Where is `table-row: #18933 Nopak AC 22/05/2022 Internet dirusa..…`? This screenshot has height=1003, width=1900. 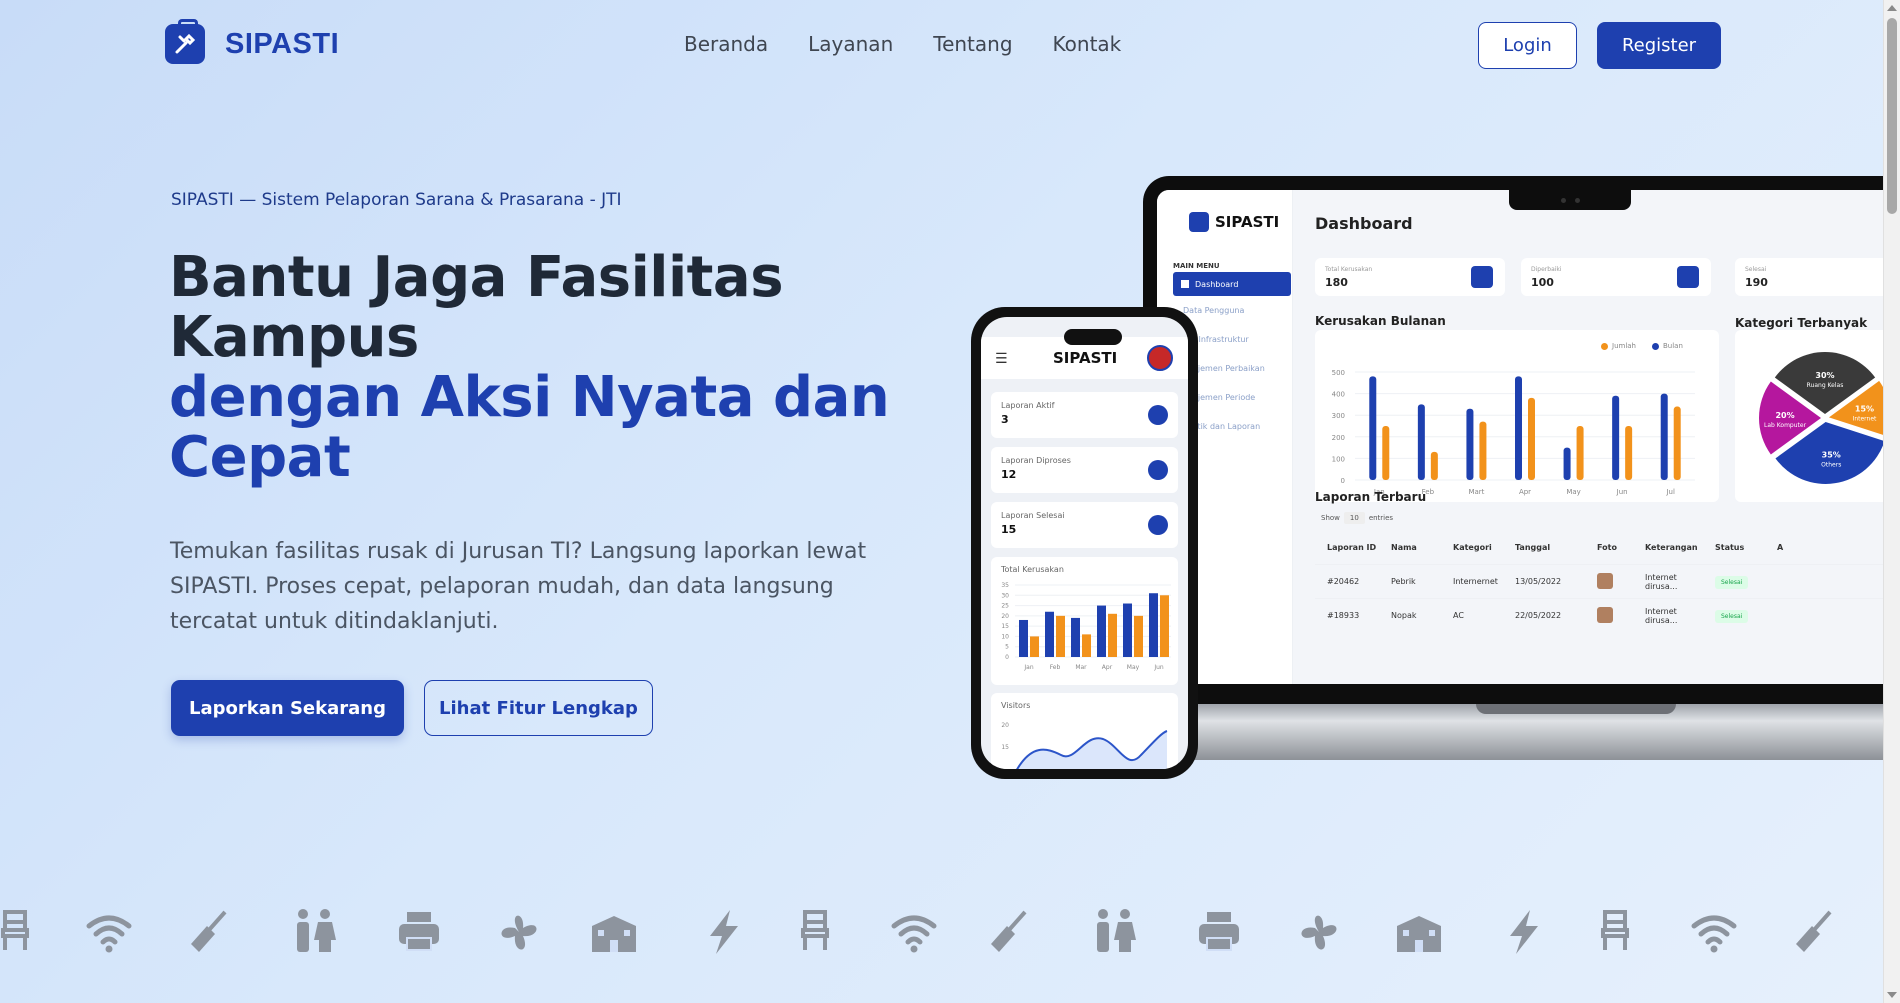 table-row: #18933 Nopak AC 22/05/2022 Internet dirusa..… is located at coordinates (1599, 615).